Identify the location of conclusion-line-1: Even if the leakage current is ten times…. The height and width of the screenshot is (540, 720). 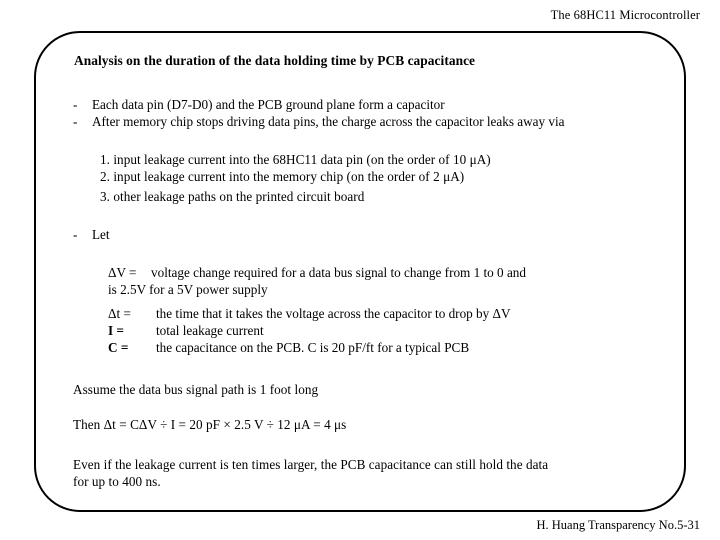
(311, 464).